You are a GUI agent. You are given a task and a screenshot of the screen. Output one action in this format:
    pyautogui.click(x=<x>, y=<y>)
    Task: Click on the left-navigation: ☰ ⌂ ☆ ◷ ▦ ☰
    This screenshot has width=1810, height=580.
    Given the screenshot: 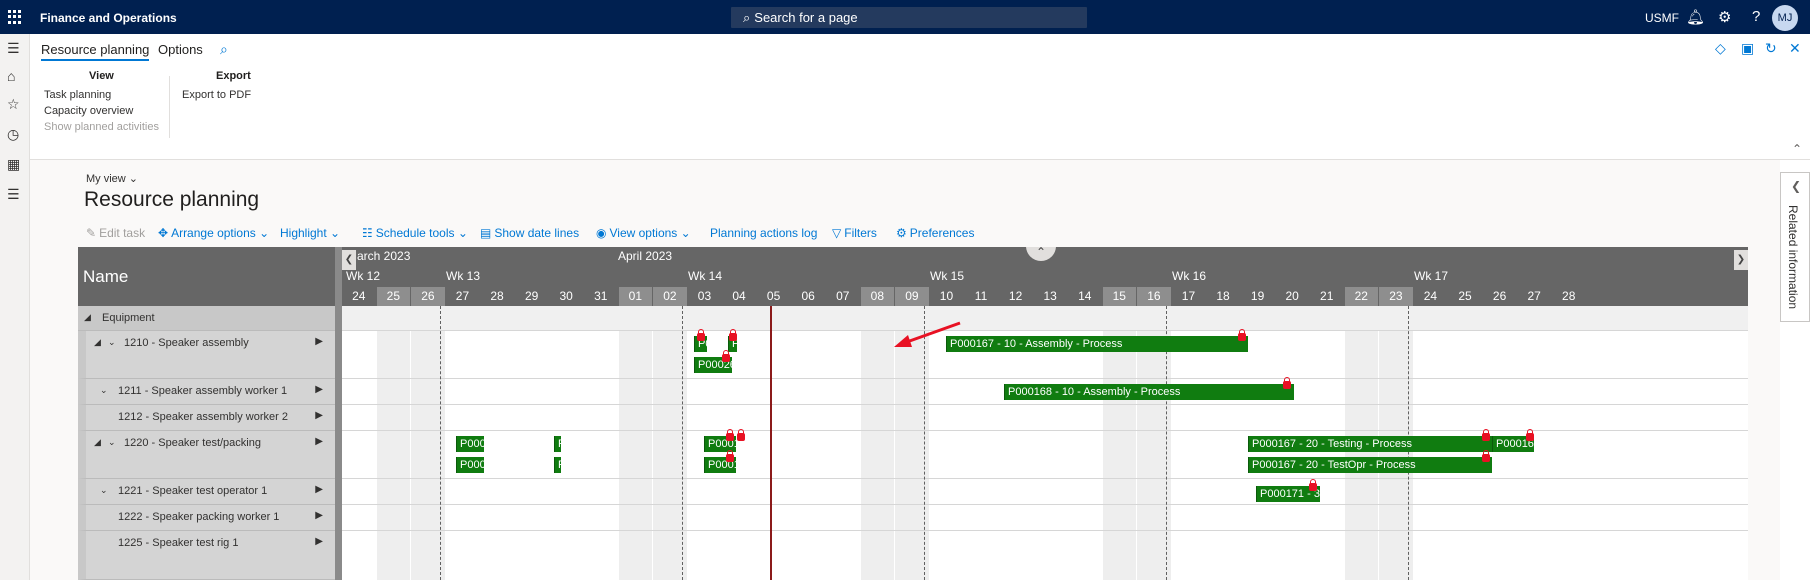 What is the action you would take?
    pyautogui.click(x=15, y=307)
    